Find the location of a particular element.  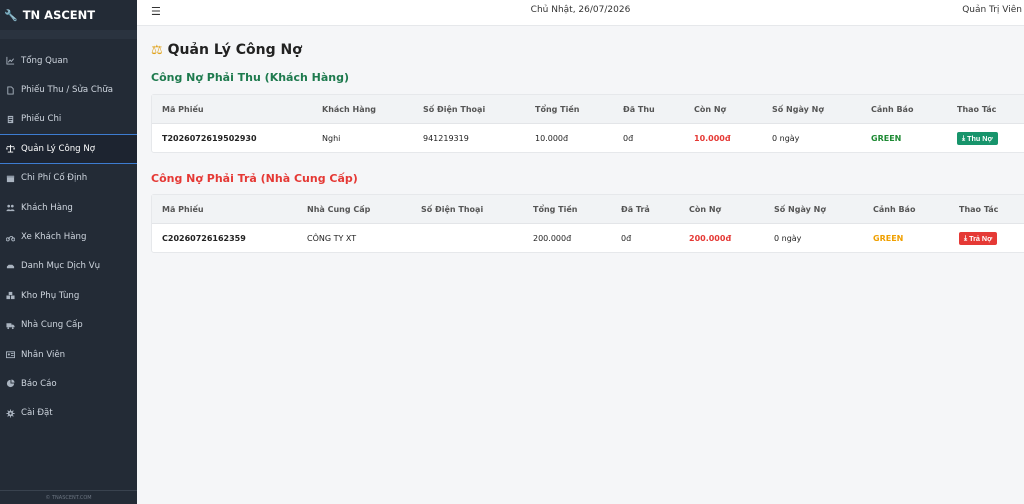

supplier-name: CÔNG TY XT is located at coordinates (332, 238).